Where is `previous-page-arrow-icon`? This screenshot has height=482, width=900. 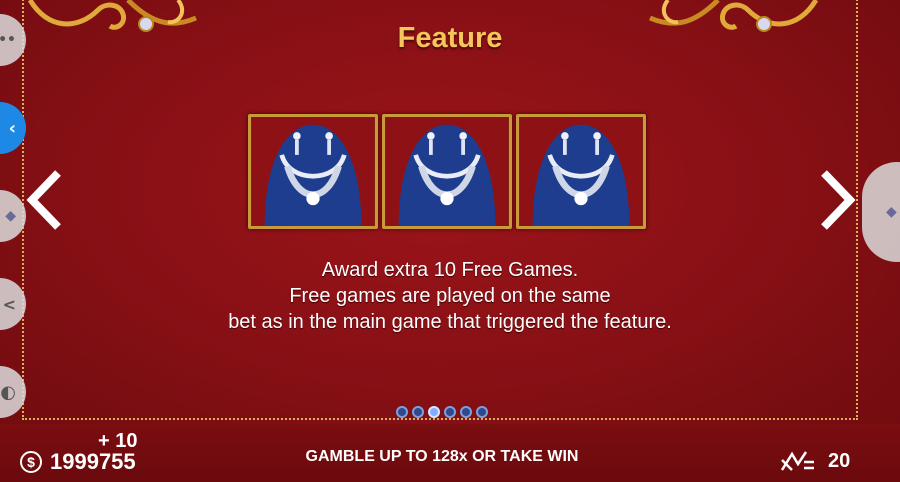
previous-page-arrow-icon is located at coordinates (47, 200).